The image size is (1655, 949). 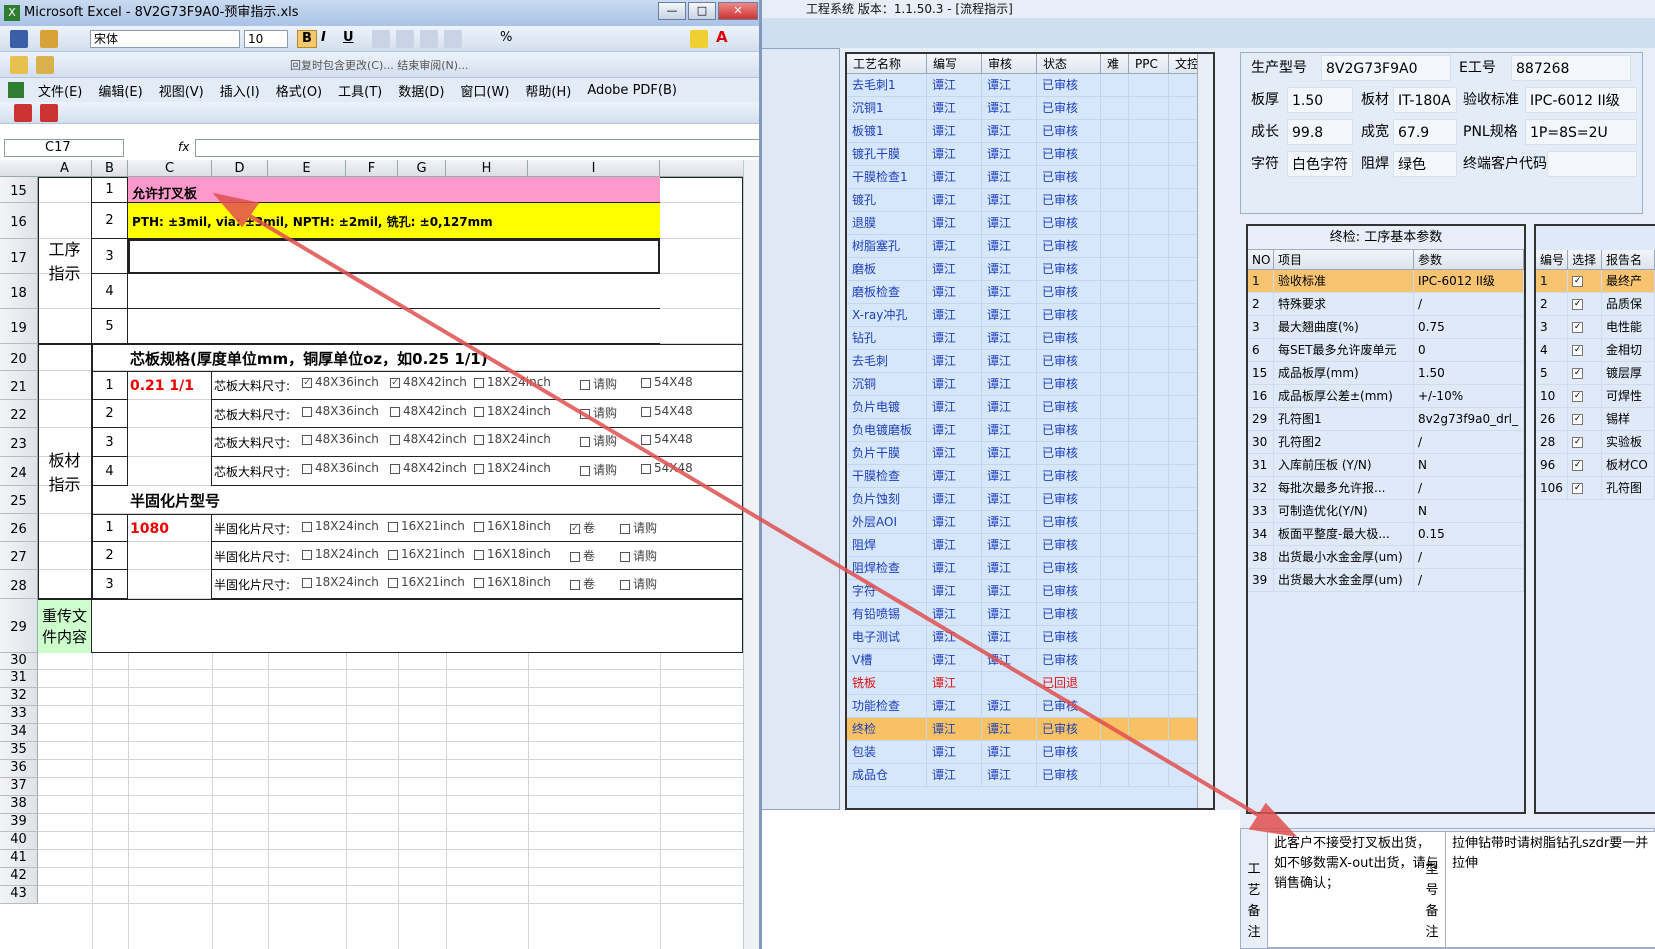 What do you see at coordinates (110, 168) in the screenshot?
I see `column-header: B` at bounding box center [110, 168].